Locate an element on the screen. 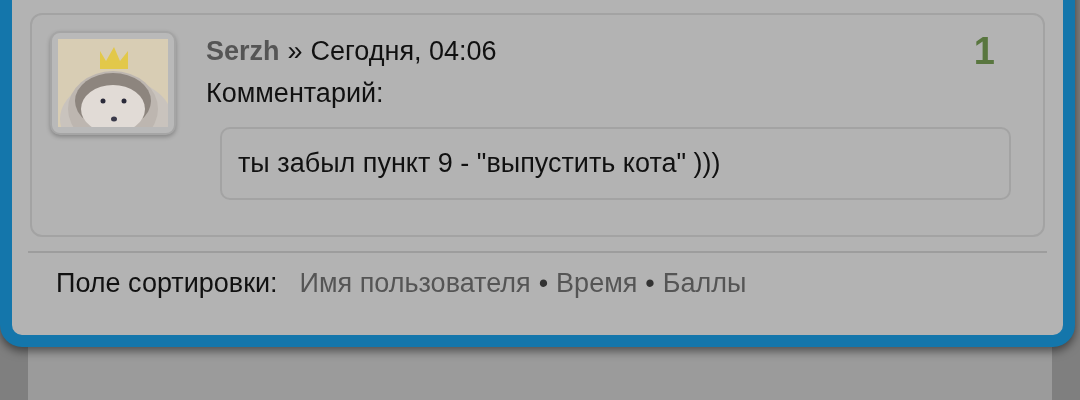  sort-option: Время is located at coordinates (597, 283).